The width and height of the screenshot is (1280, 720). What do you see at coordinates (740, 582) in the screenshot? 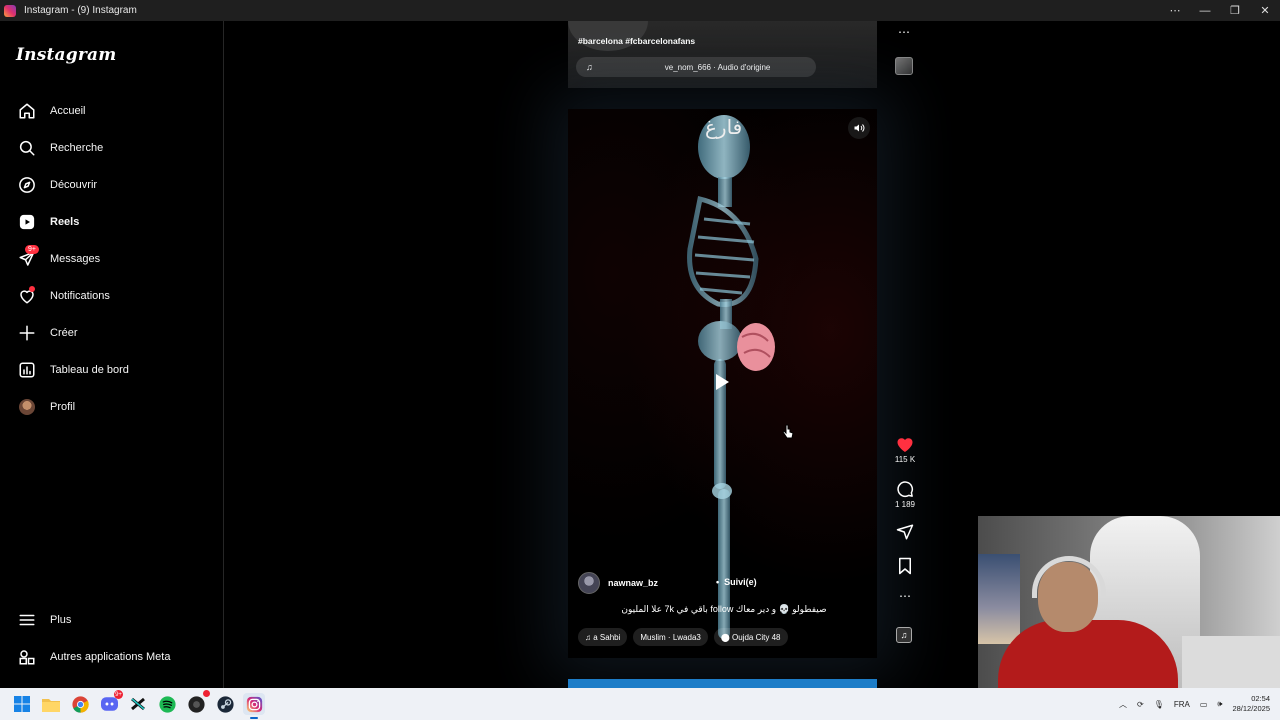
I see `follow-label: Suivi(e)` at bounding box center [740, 582].